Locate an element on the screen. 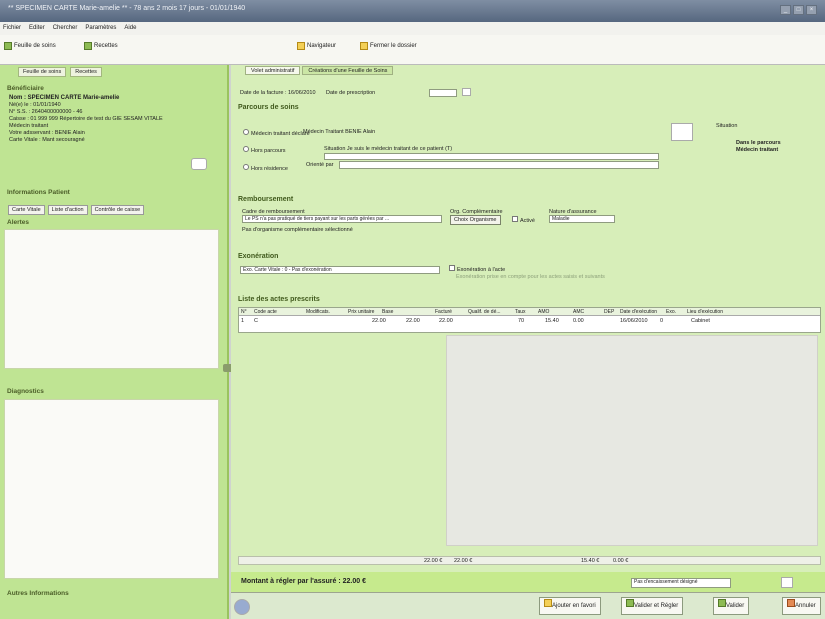  col-taux: Taux is located at coordinates (520, 312).